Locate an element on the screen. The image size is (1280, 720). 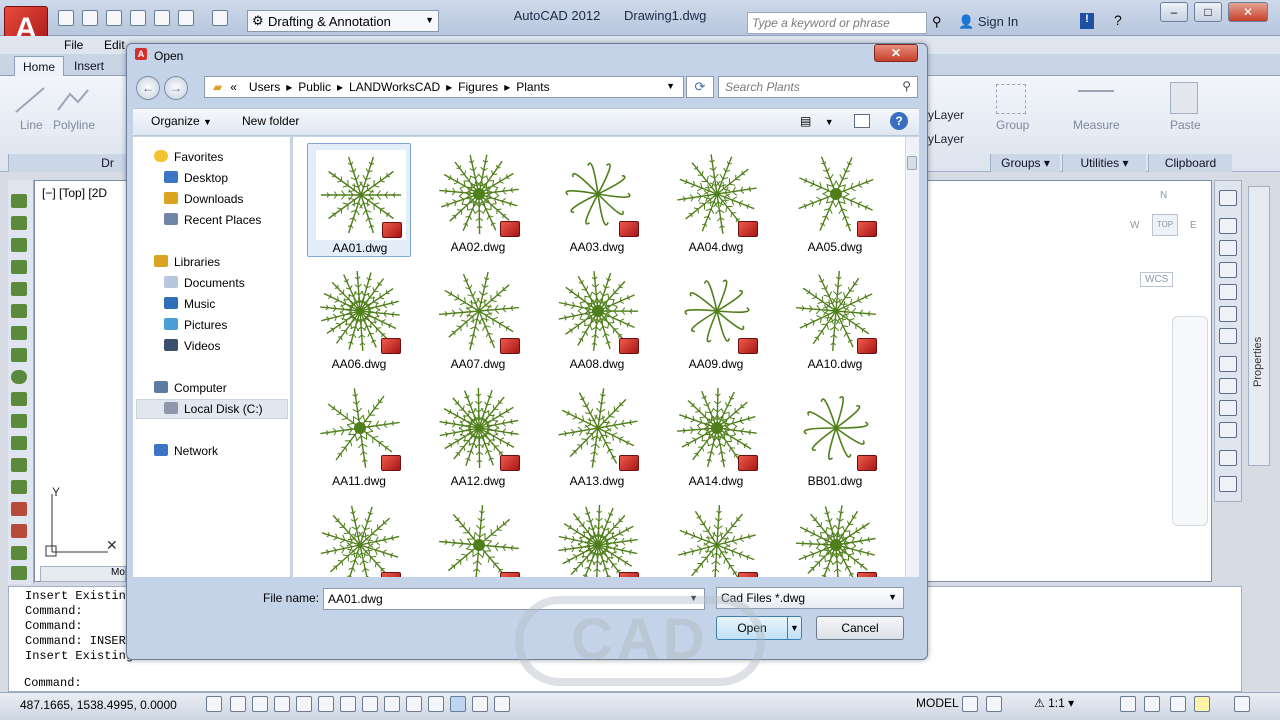
image-tool-icon is located at coordinates (19, 553).